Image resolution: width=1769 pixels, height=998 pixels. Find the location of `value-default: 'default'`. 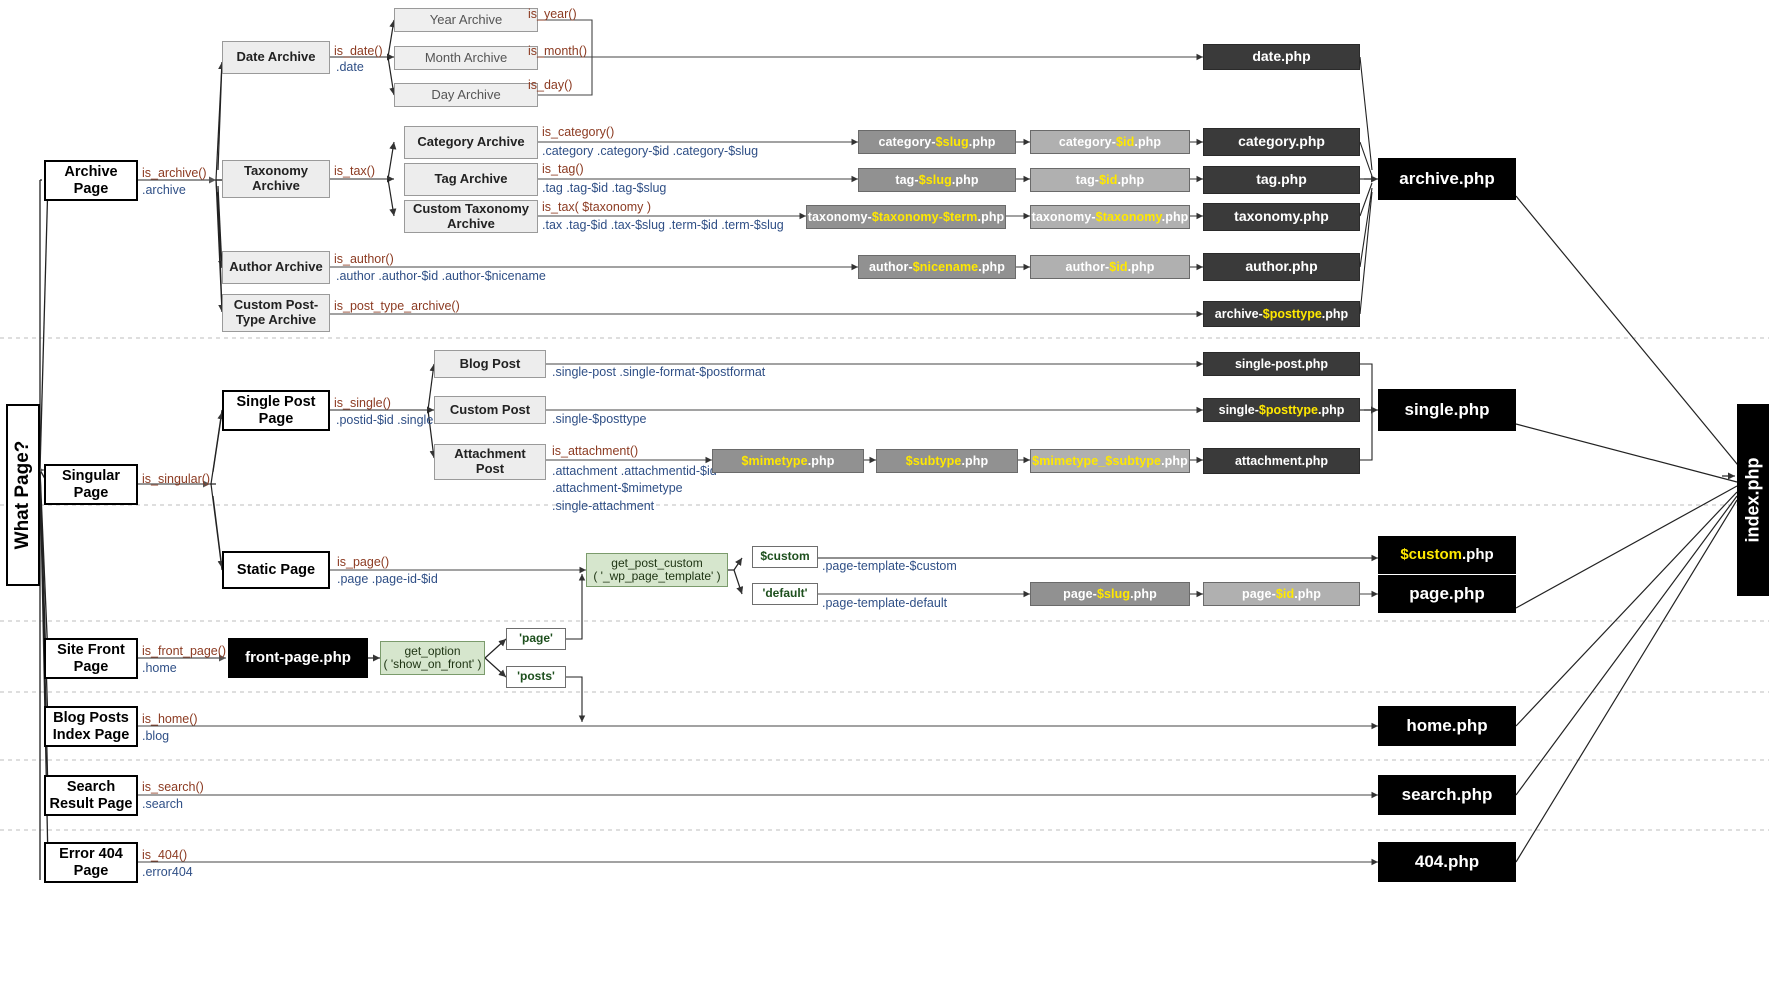

value-default: 'default' is located at coordinates (785, 594).